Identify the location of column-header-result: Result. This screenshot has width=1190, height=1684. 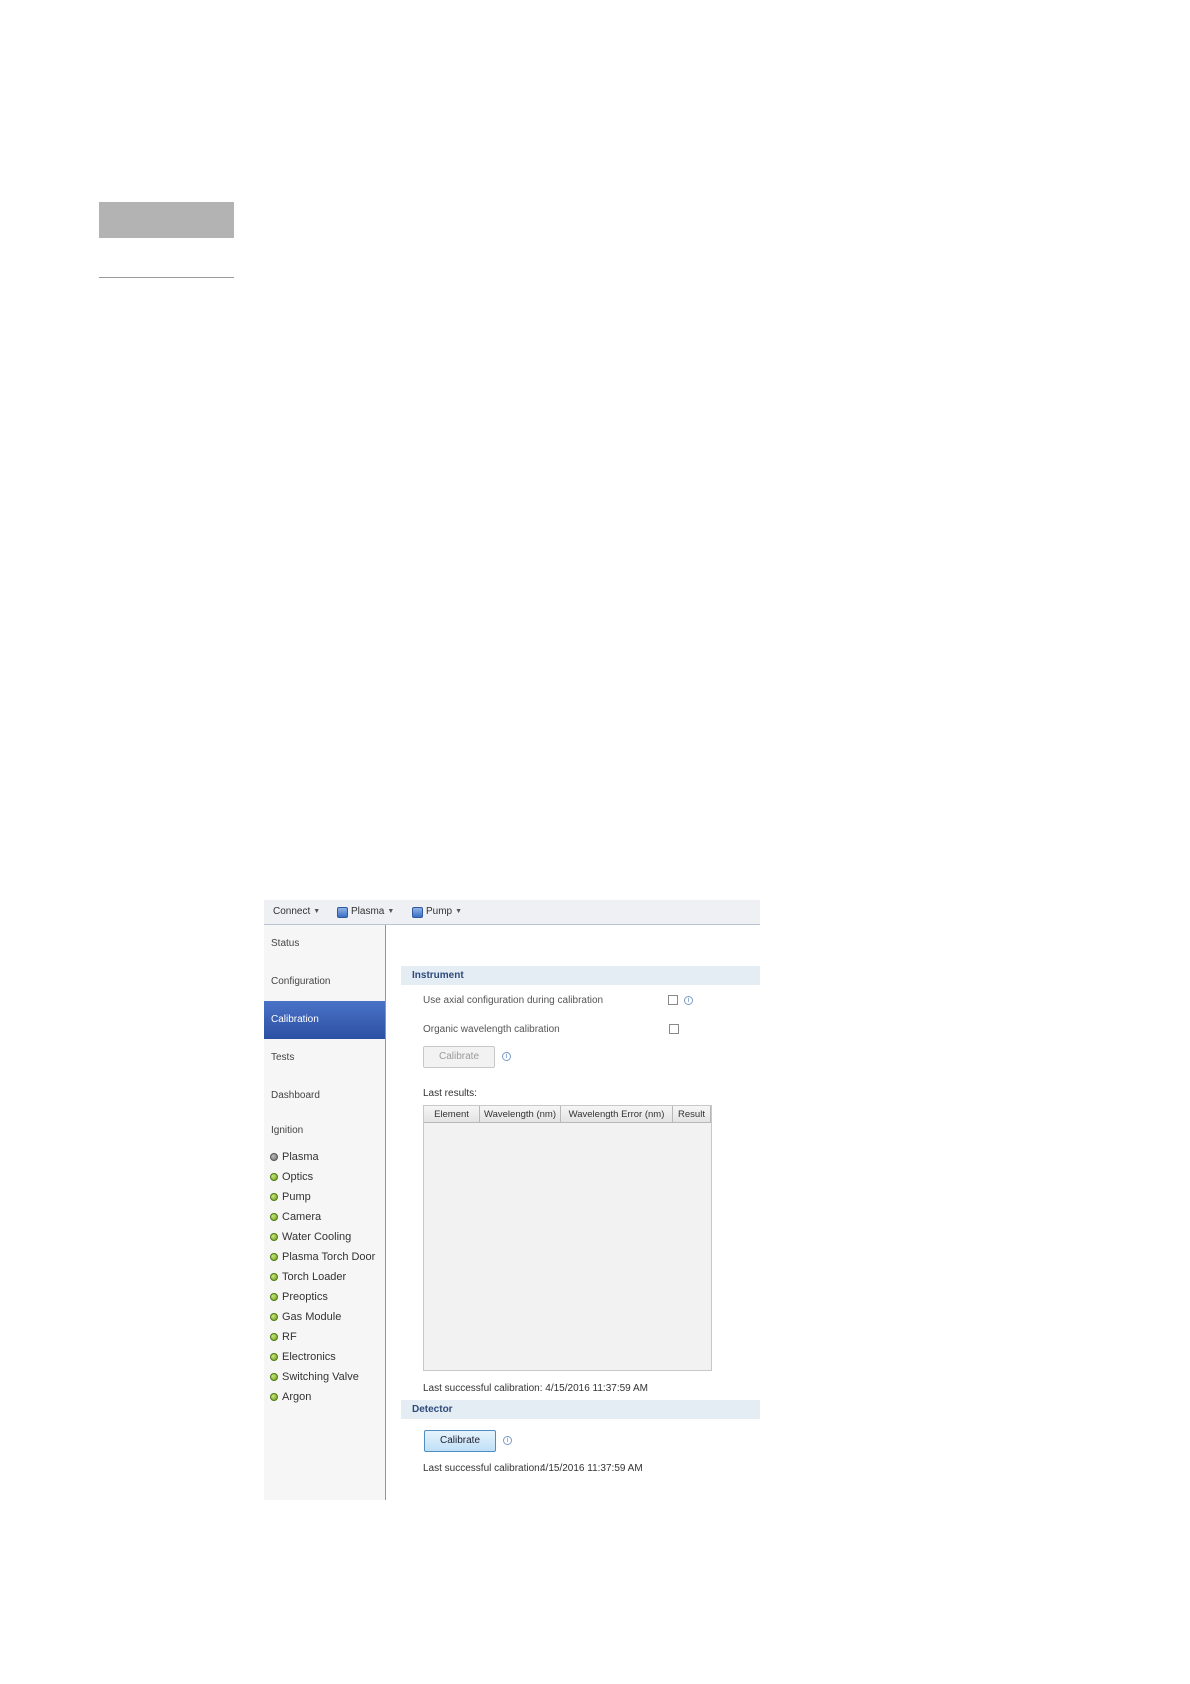
(692, 1114).